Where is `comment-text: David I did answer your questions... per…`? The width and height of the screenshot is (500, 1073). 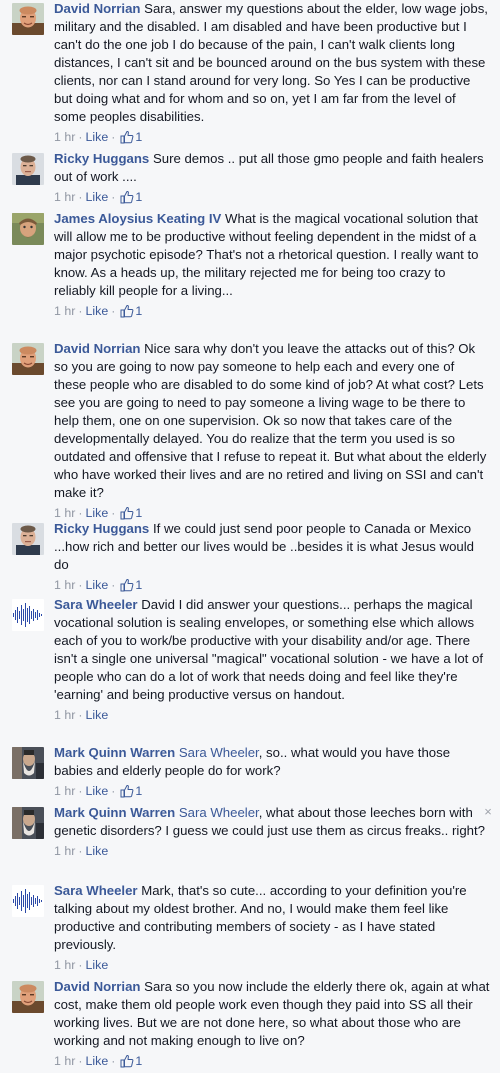 comment-text: David I did answer your questions... per… is located at coordinates (268, 649).